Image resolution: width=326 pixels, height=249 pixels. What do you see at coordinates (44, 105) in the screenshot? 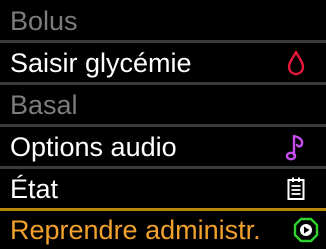
I see `menu-item-label: Basal` at bounding box center [44, 105].